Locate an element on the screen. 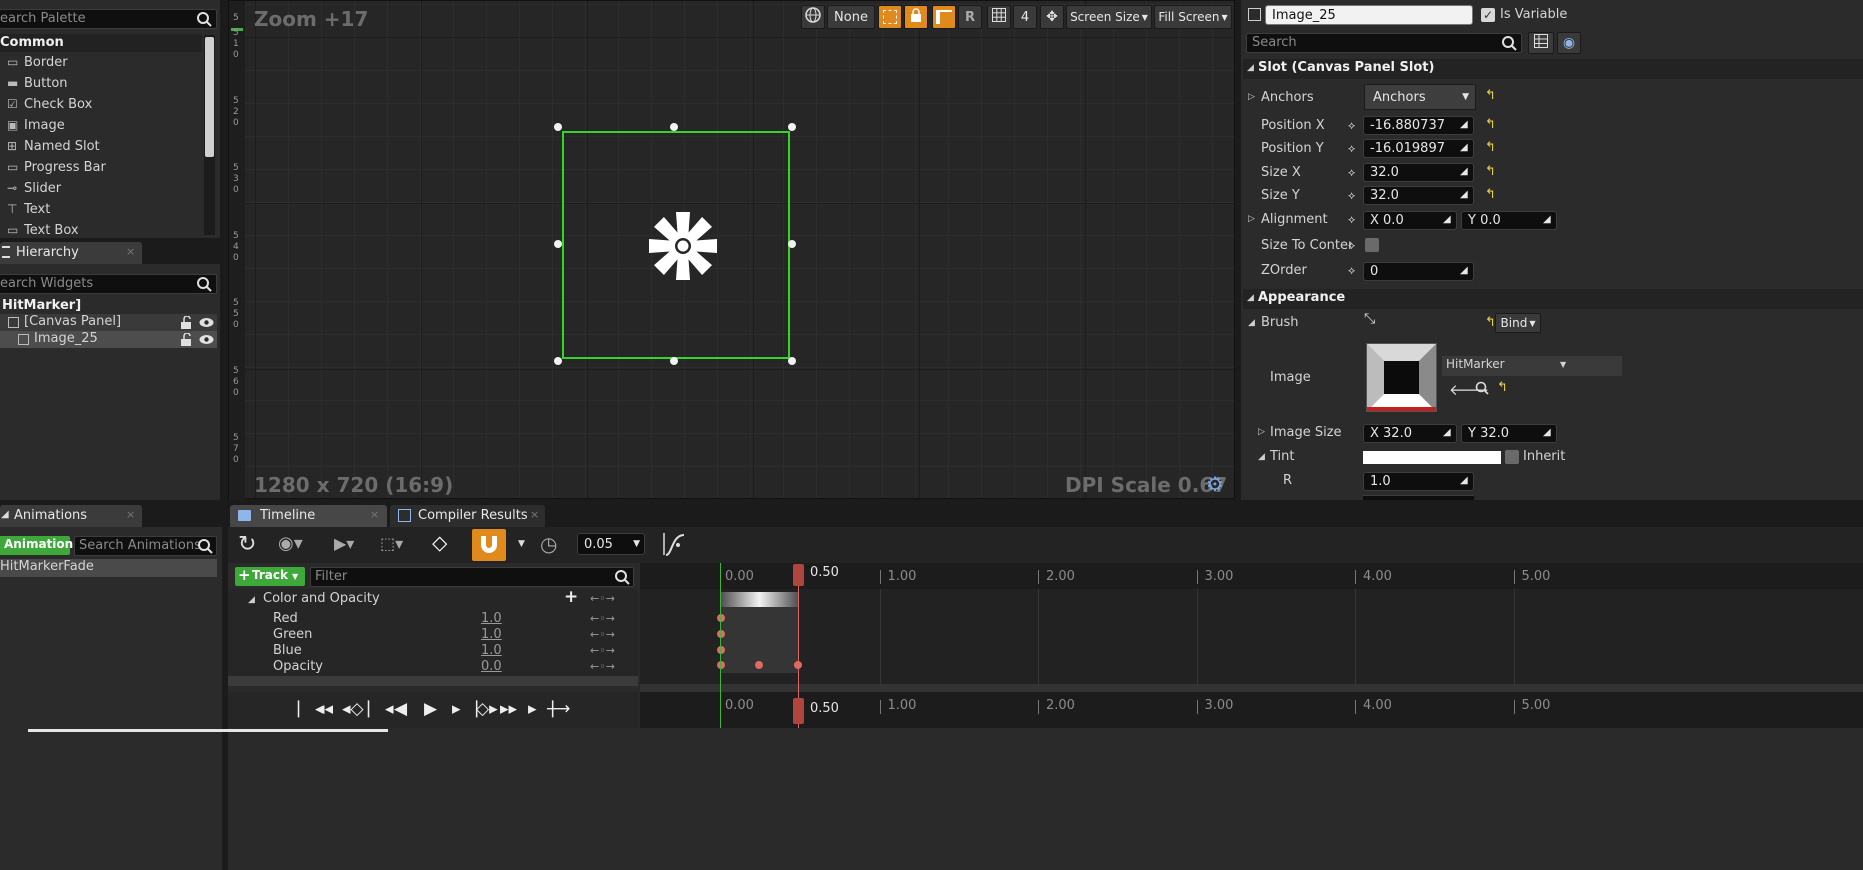 Image resolution: width=1863 pixels, height=870 pixels. add-key-plus-icon: + is located at coordinates (571, 597).